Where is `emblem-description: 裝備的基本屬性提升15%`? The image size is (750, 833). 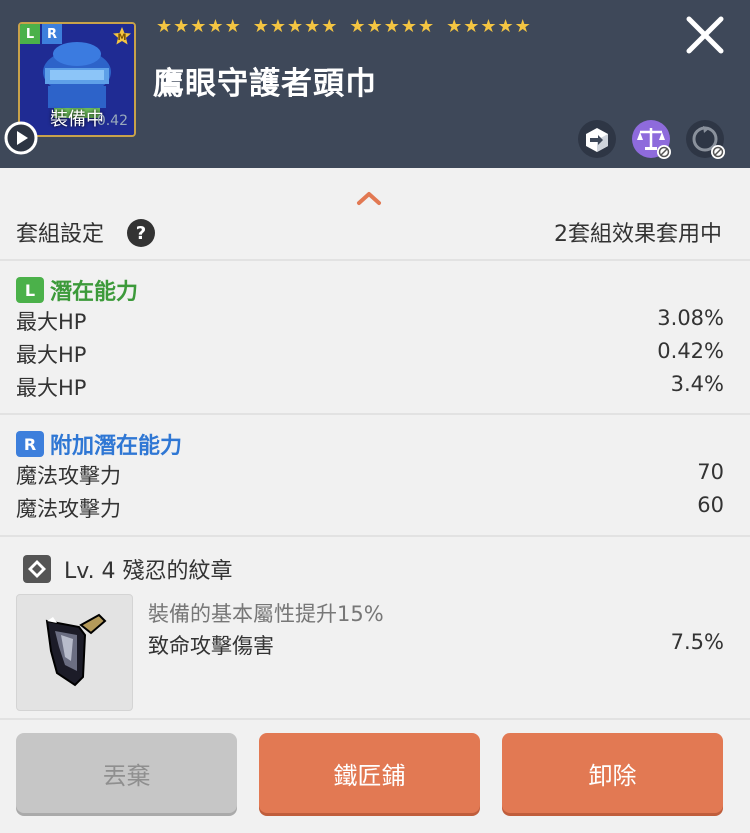 emblem-description: 裝備的基本屬性提升15% is located at coordinates (266, 614).